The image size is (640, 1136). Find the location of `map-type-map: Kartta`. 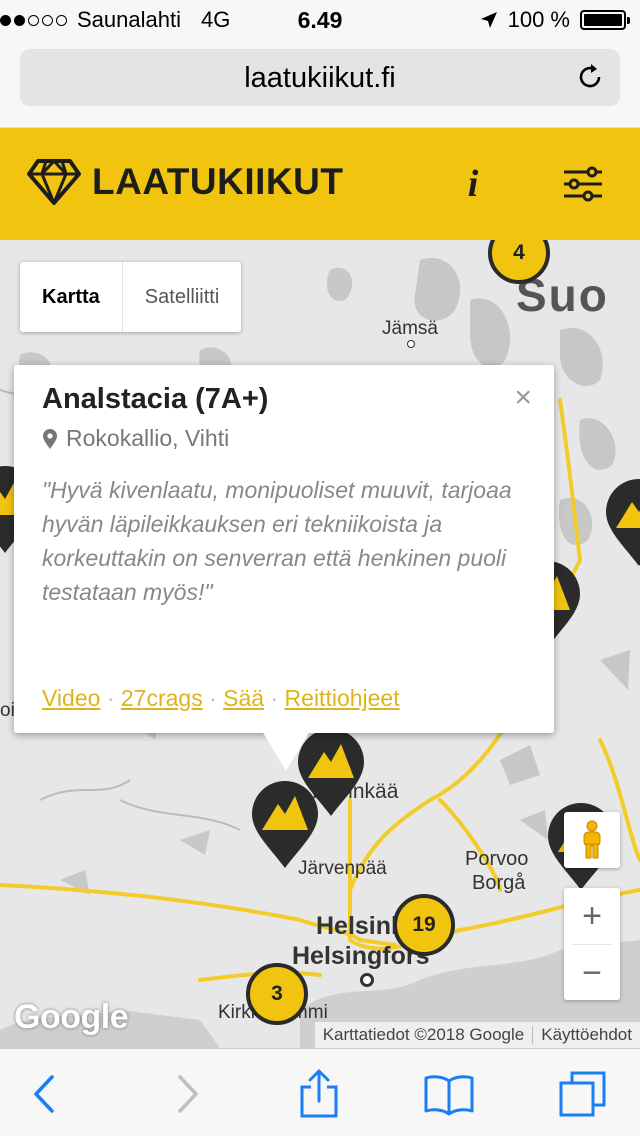

map-type-map: Kartta is located at coordinates (71, 297).